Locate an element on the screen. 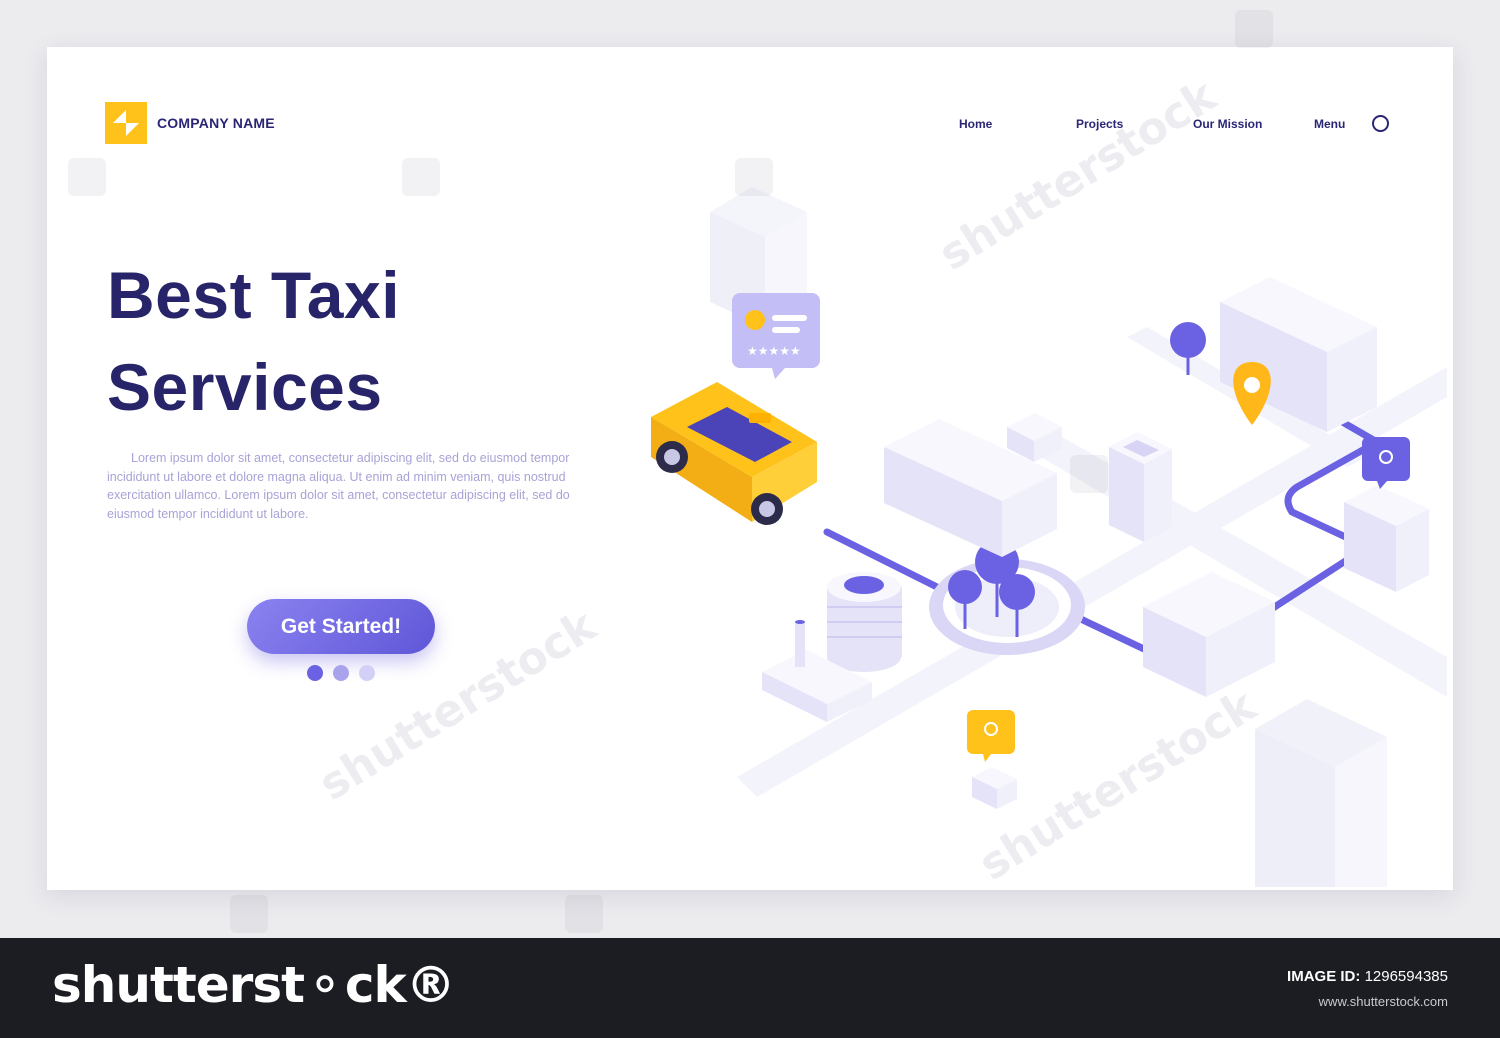 This screenshot has width=1500, height=1038. image-id: IMAGE ID: 1296594385 is located at coordinates (1367, 976).